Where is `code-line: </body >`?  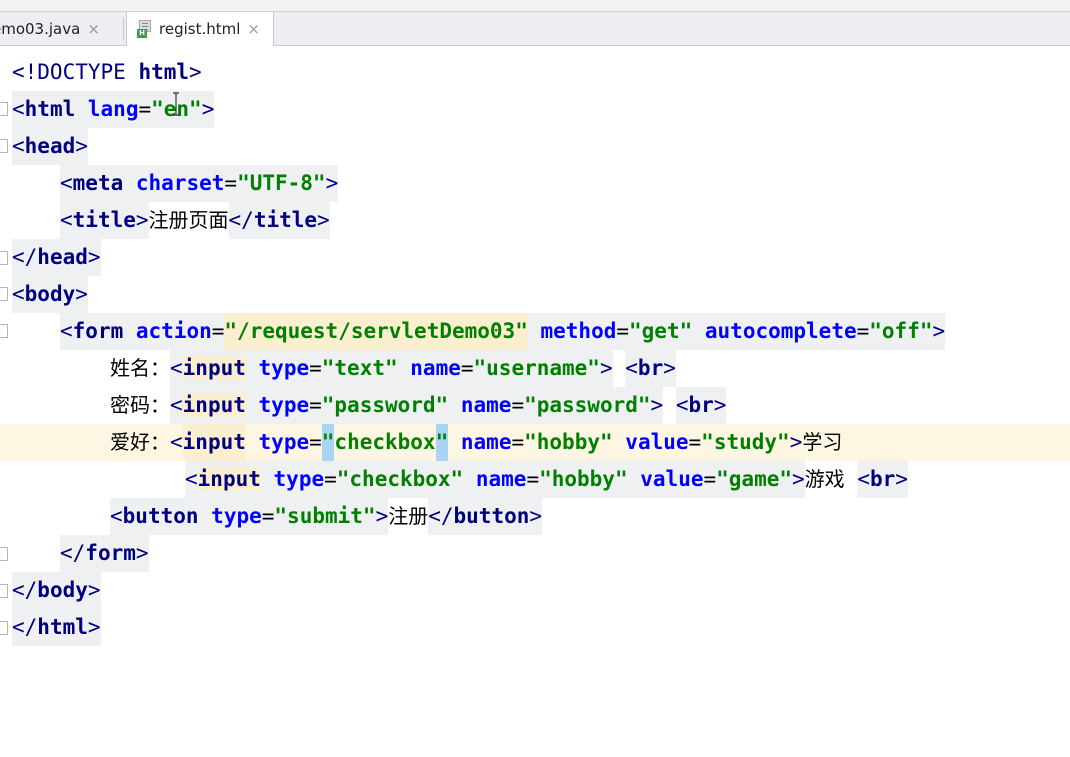 code-line: </body > is located at coordinates (535, 590).